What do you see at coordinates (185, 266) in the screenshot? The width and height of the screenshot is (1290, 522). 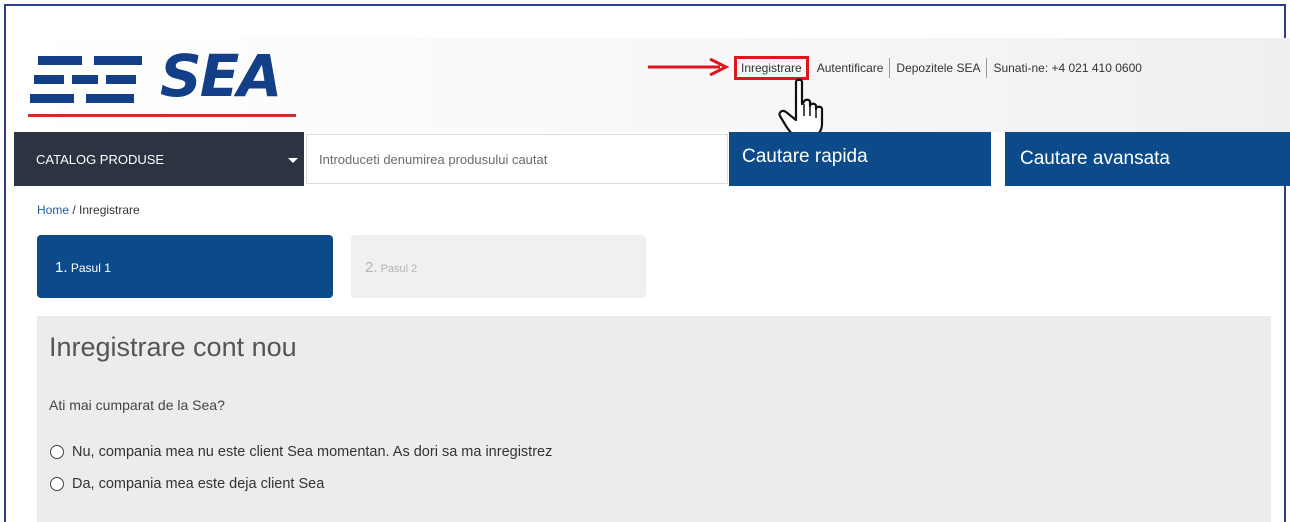 I see `step-1-tab: 1. Pasul 1` at bounding box center [185, 266].